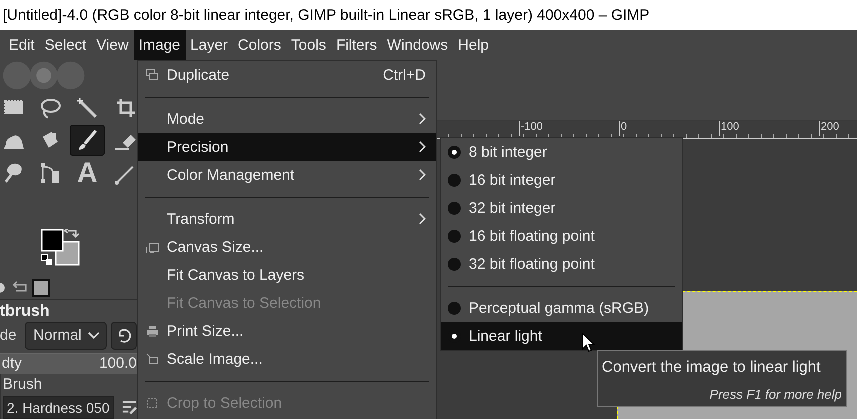 The image size is (857, 419). I want to click on menu-item: Image, so click(160, 45).